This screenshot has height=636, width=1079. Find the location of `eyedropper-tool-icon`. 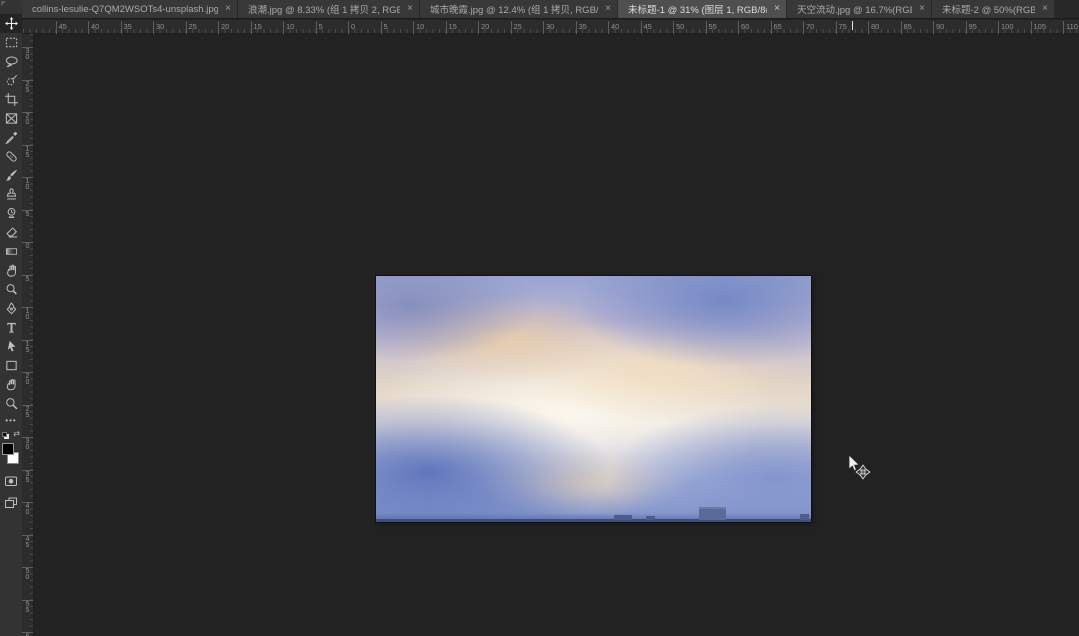

eyedropper-tool-icon is located at coordinates (11, 137).